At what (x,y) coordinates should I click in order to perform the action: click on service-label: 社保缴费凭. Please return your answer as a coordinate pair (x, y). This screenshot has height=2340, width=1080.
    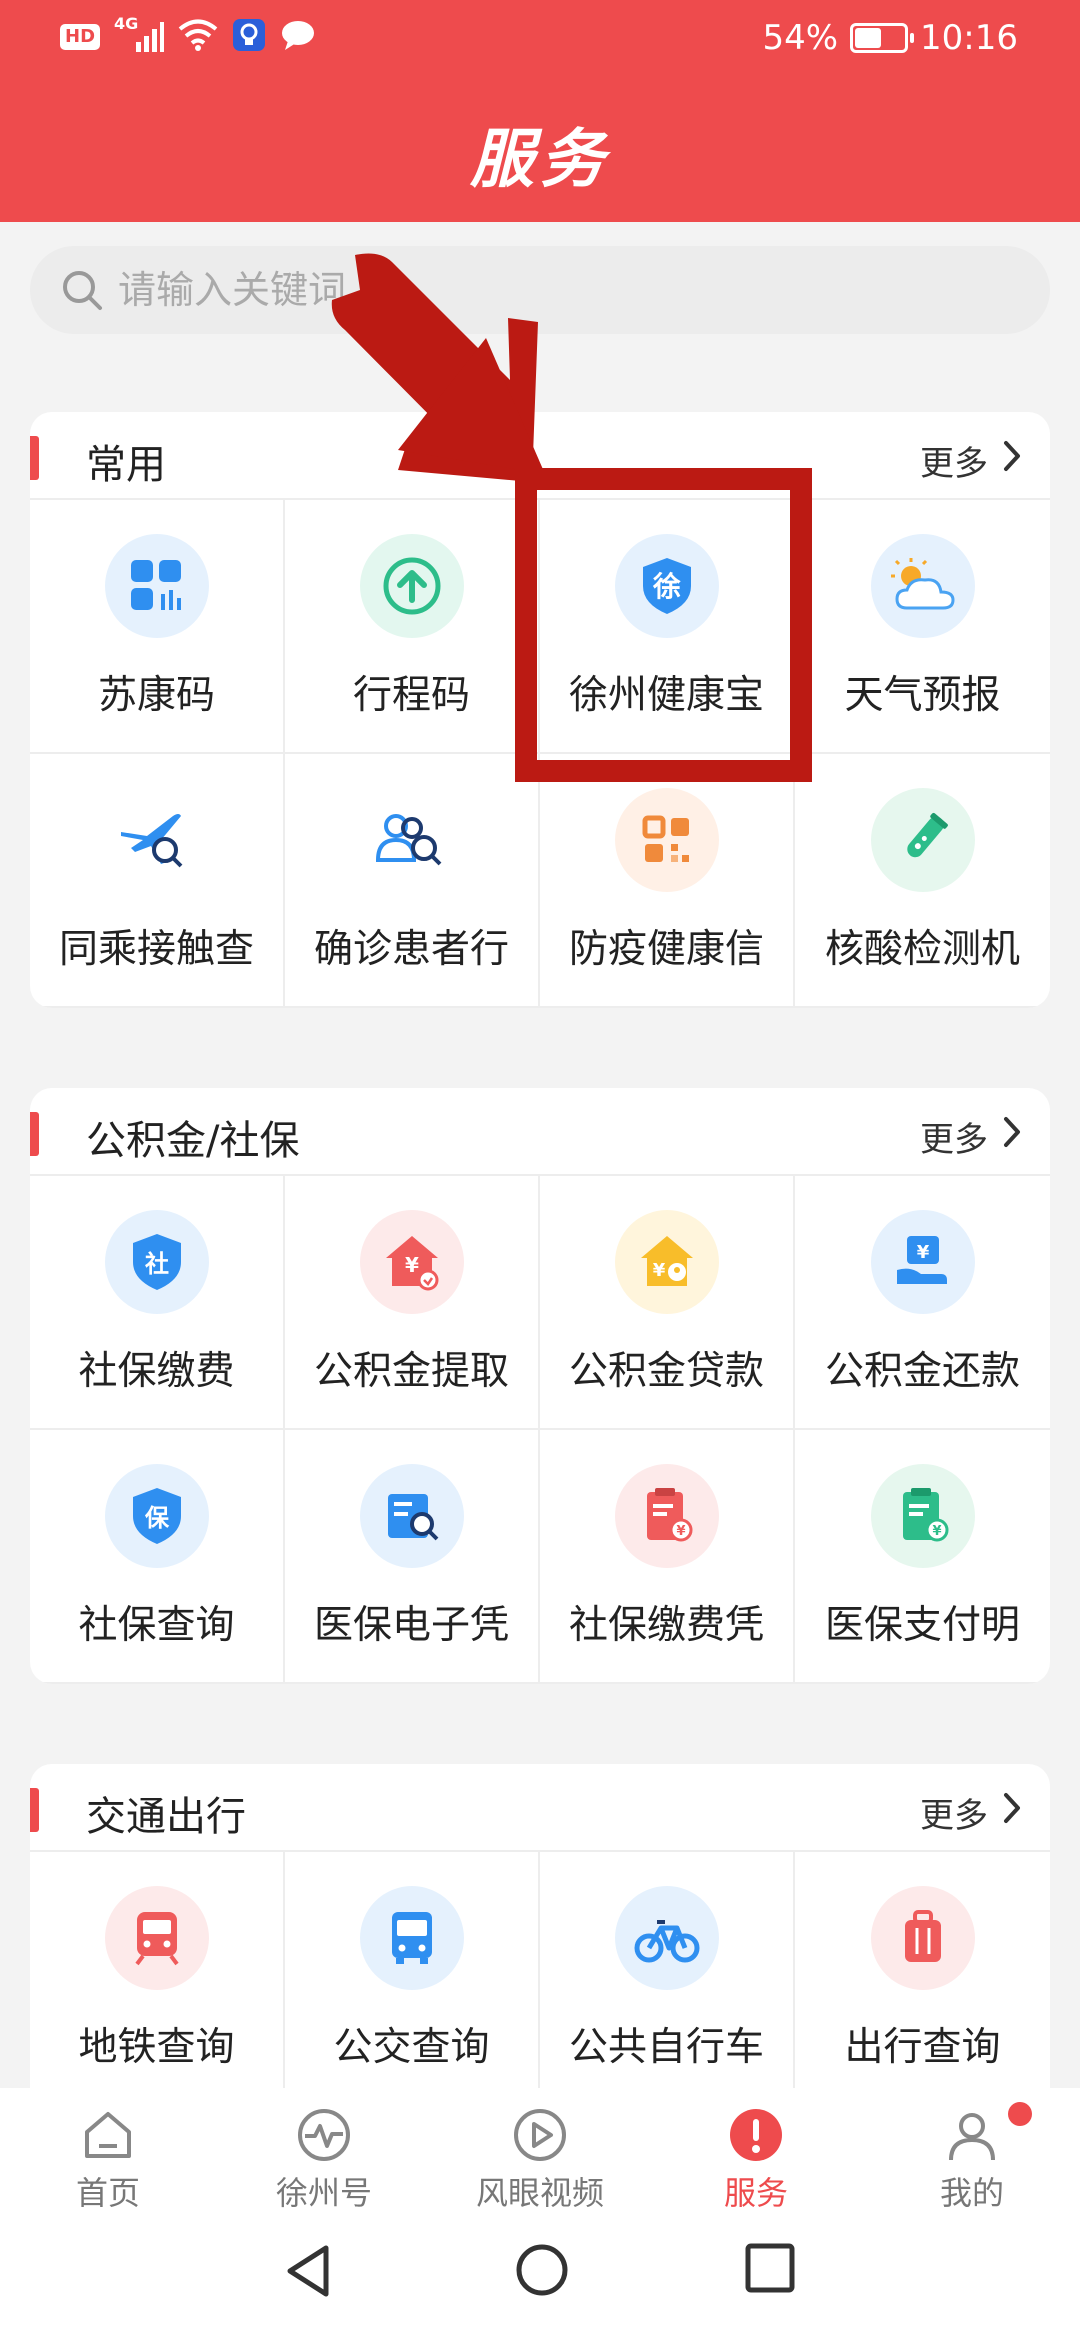
    Looking at the image, I should click on (666, 1625).